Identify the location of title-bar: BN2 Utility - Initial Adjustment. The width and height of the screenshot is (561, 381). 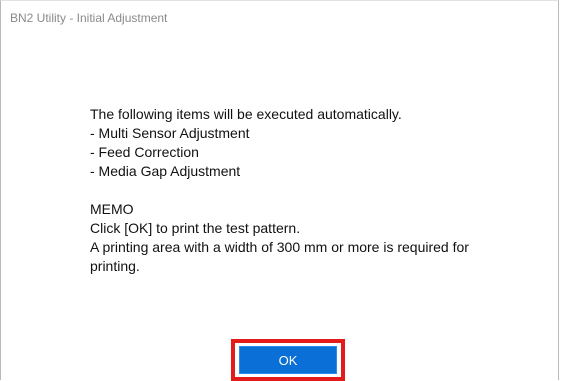
(279, 19).